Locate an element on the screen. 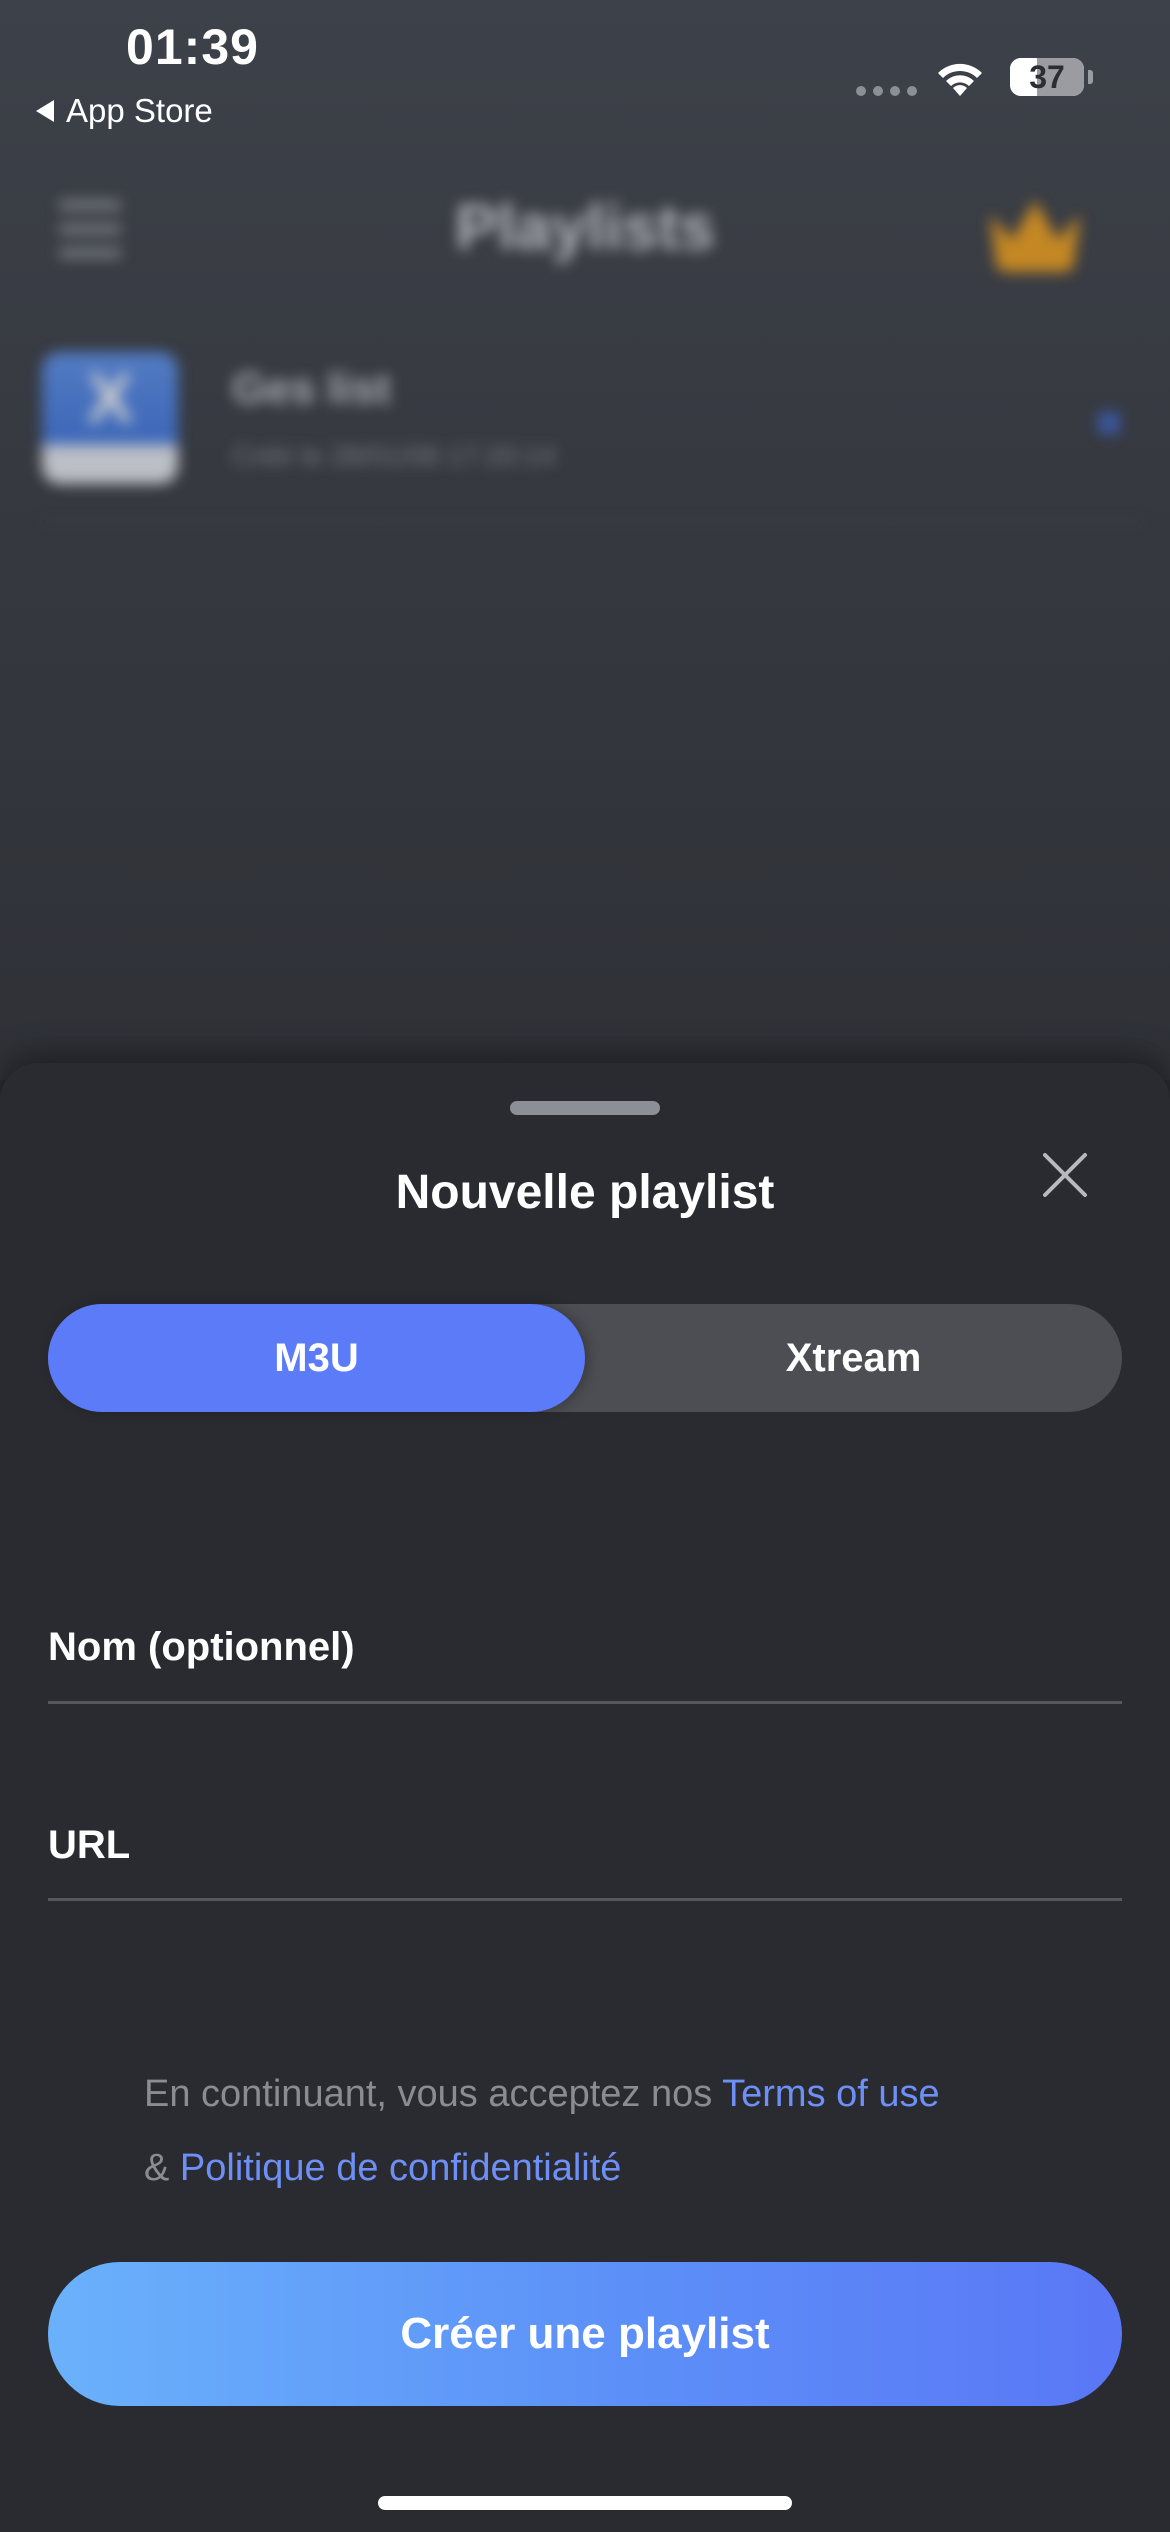 The width and height of the screenshot is (1170, 2532). back-to-app-store: App Store is located at coordinates (124, 111).